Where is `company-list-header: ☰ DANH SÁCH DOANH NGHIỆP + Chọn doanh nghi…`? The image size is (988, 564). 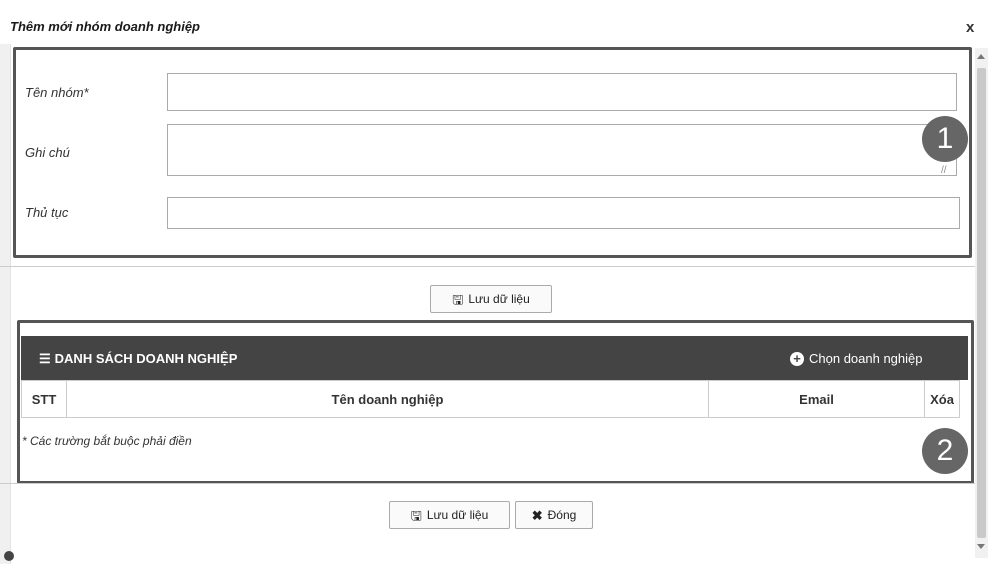
company-list-header: ☰ DANH SÁCH DOANH NGHIỆP + Chọn doanh nghi… is located at coordinates (494, 358).